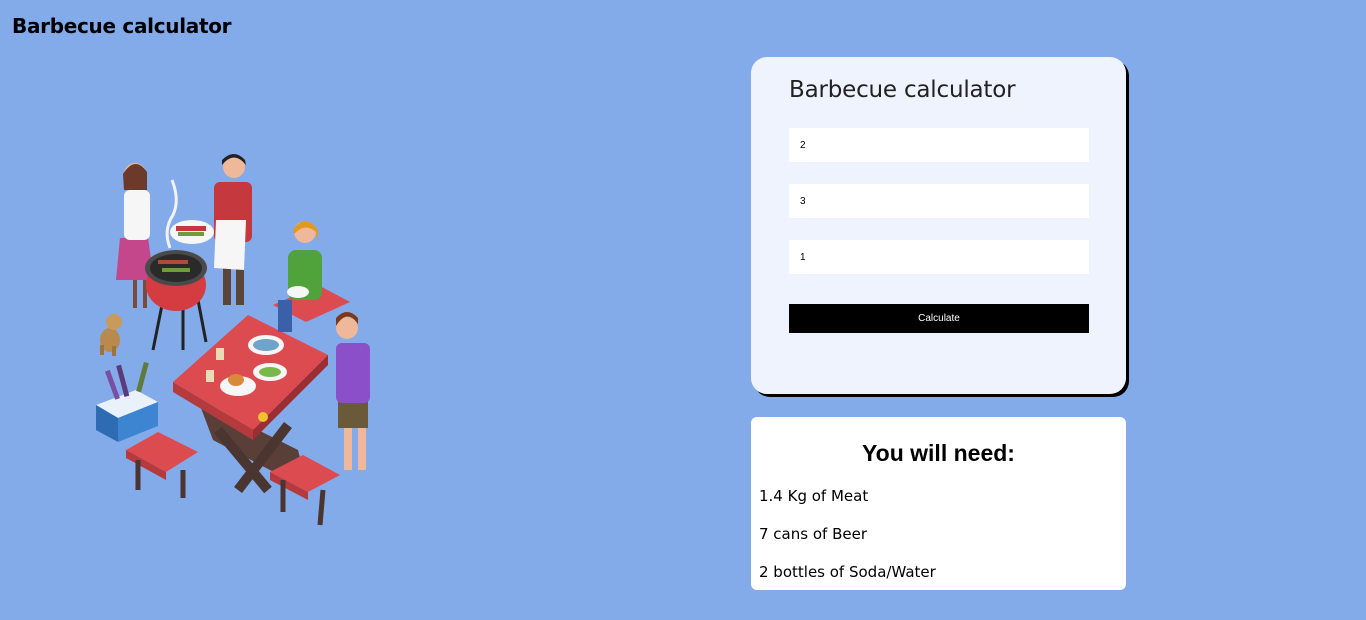 The image size is (1366, 620). I want to click on dog-icon, so click(111, 335).